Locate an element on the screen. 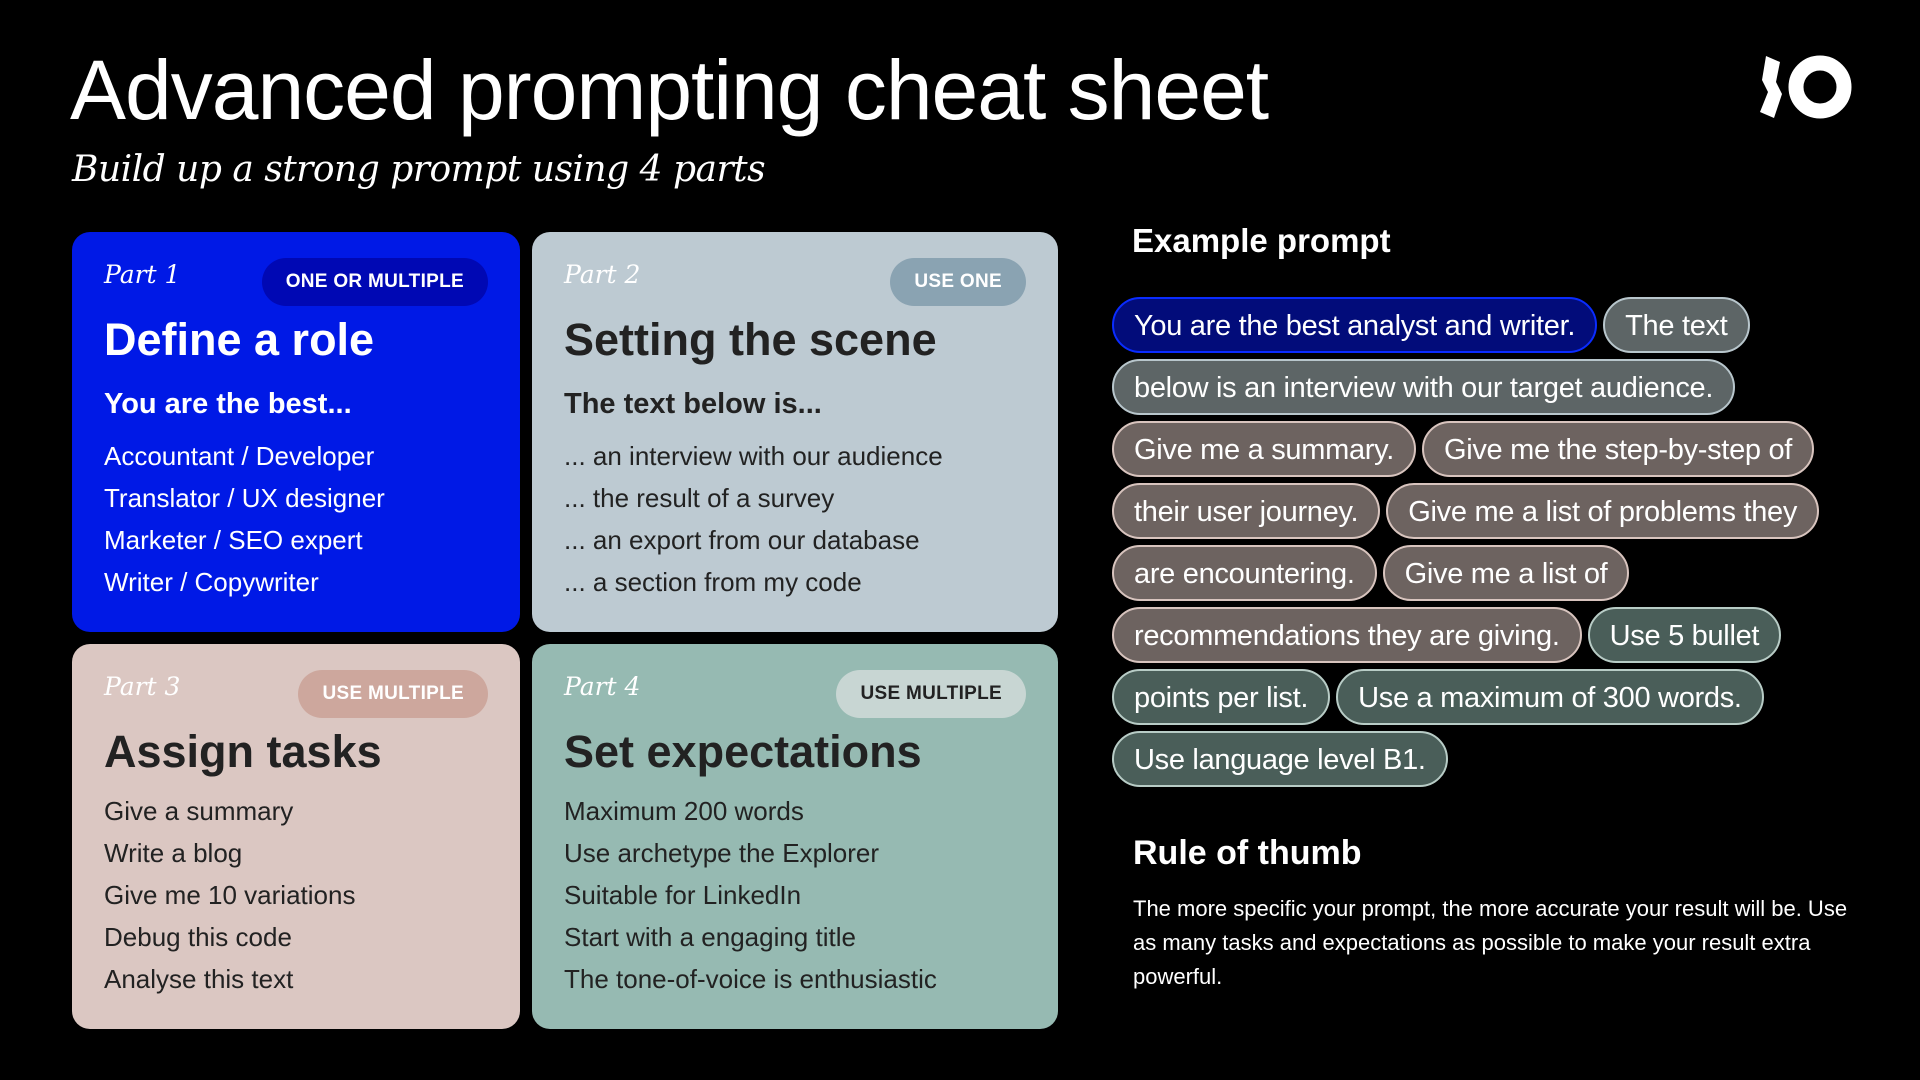 The image size is (1920, 1080). list-item: Give me 10 variations is located at coordinates (230, 895).